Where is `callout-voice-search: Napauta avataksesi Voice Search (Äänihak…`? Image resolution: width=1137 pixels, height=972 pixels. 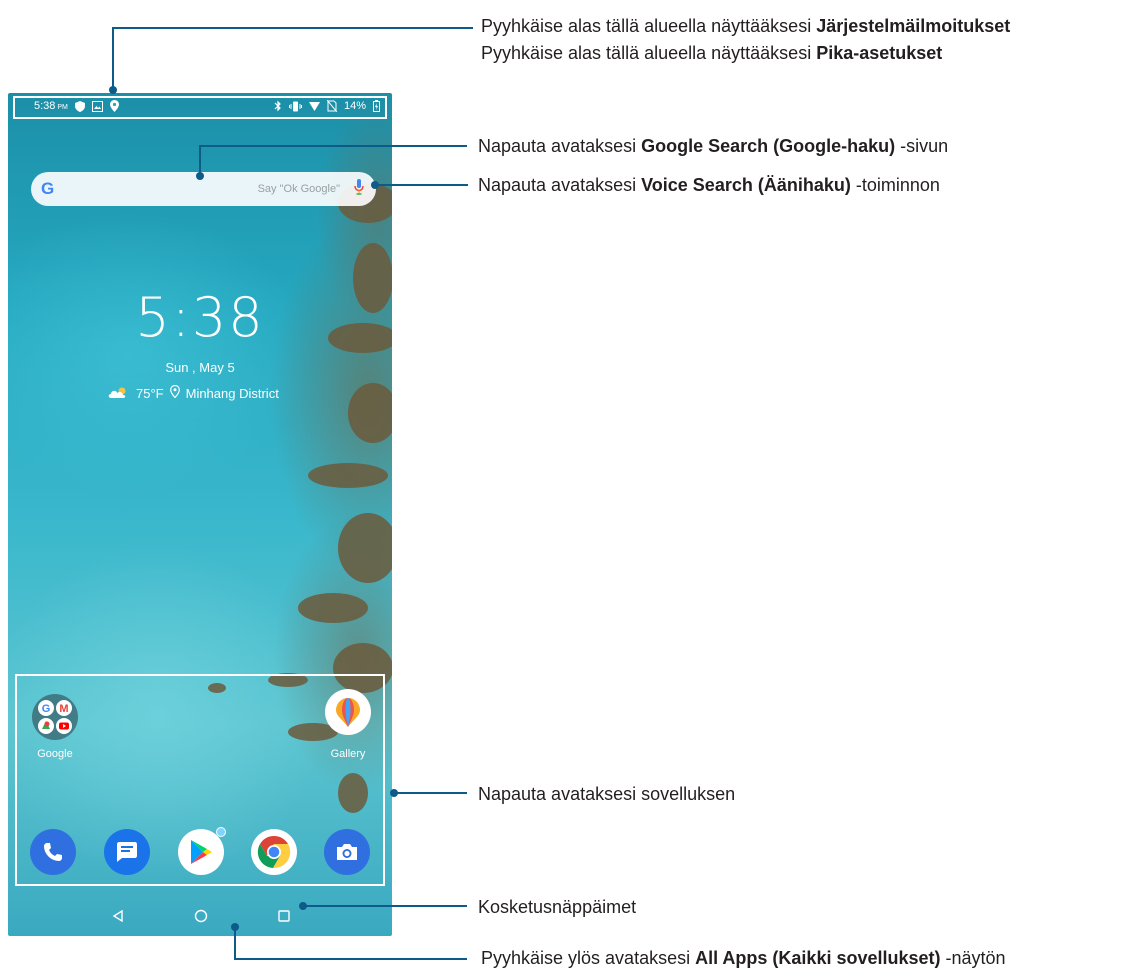 callout-voice-search: Napauta avataksesi Voice Search (Äänihak… is located at coordinates (709, 185).